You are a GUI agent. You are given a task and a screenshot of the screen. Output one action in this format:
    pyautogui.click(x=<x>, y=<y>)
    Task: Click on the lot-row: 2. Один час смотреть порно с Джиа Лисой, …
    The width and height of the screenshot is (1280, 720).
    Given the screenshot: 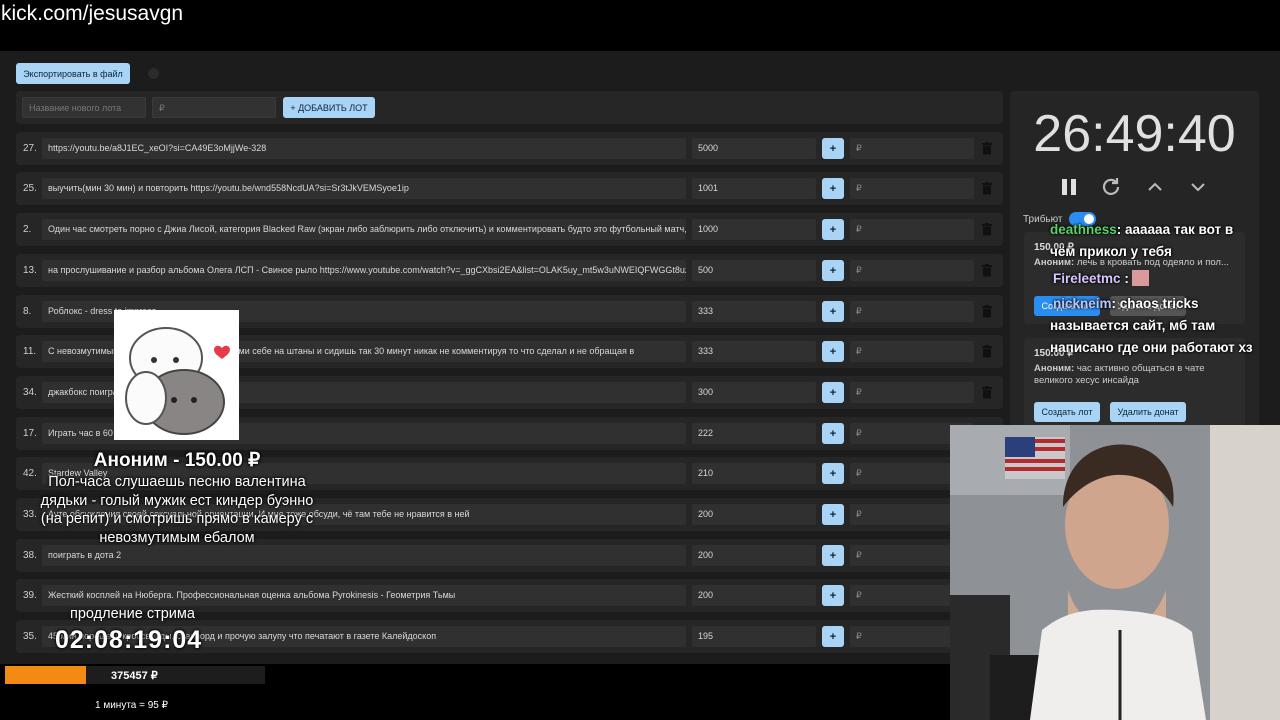 What is the action you would take?
    pyautogui.click(x=509, y=229)
    